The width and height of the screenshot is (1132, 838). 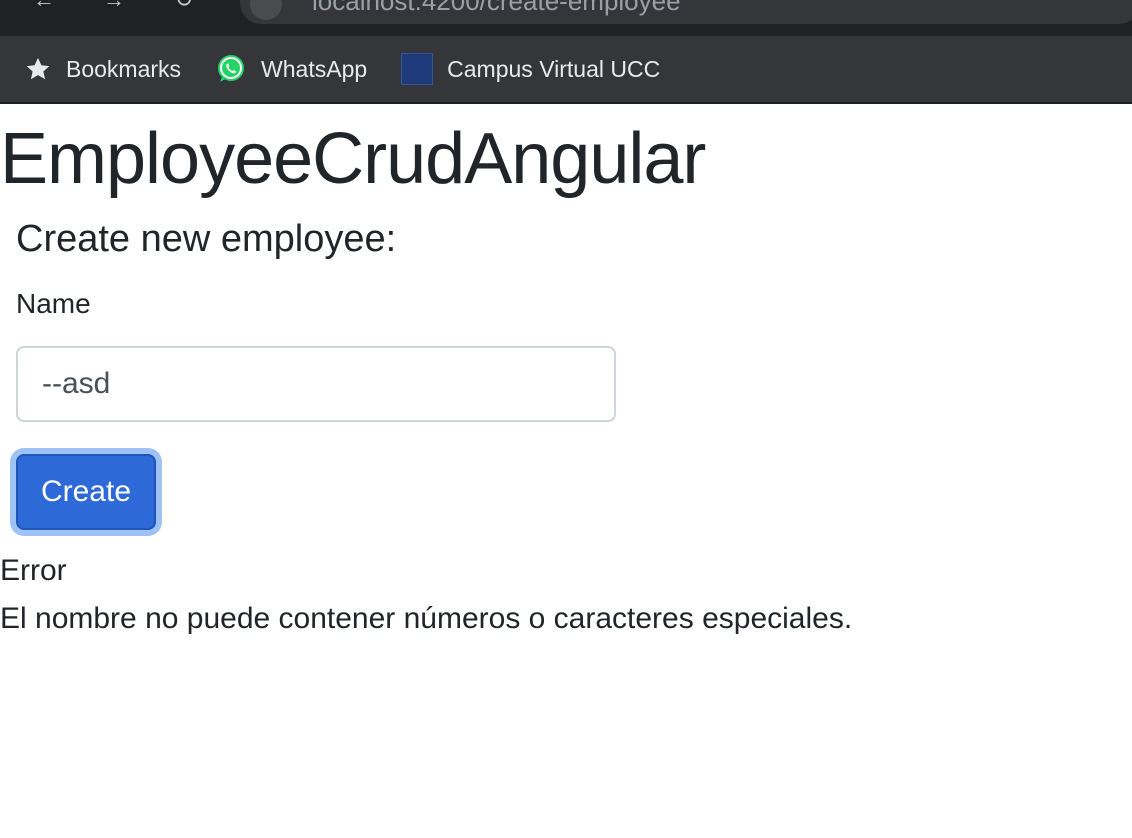 What do you see at coordinates (496, 8) in the screenshot?
I see `address-bar-url: localhost:4200/create-employee` at bounding box center [496, 8].